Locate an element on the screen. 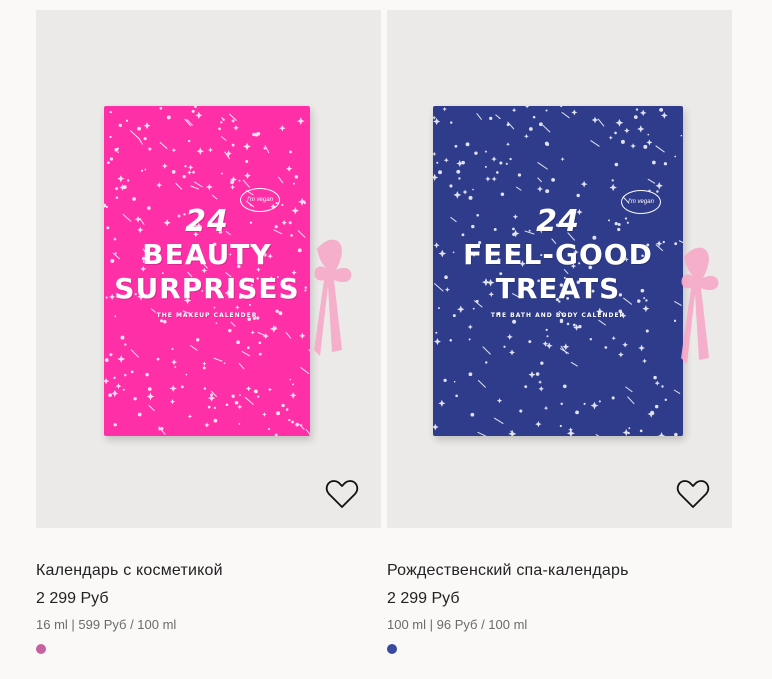 The height and width of the screenshot is (679, 772). product-title: Рождественский спа-календарь is located at coordinates (559, 571).